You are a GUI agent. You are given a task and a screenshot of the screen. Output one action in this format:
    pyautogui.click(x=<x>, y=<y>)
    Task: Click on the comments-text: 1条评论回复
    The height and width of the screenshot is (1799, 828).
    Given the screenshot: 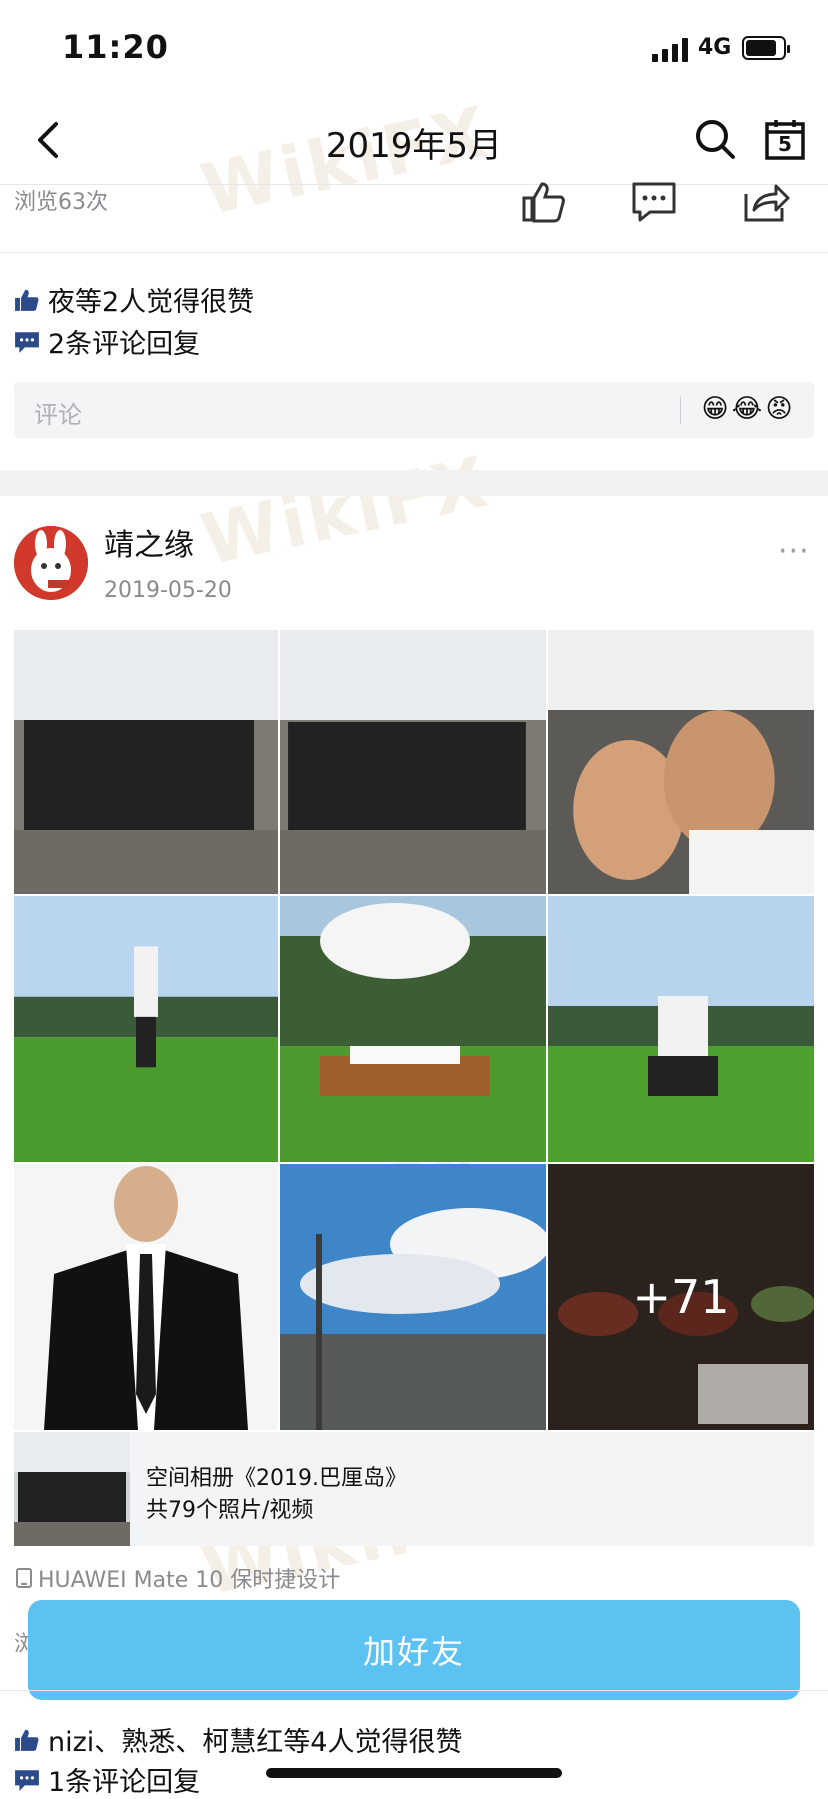 What is the action you would take?
    pyautogui.click(x=124, y=1782)
    